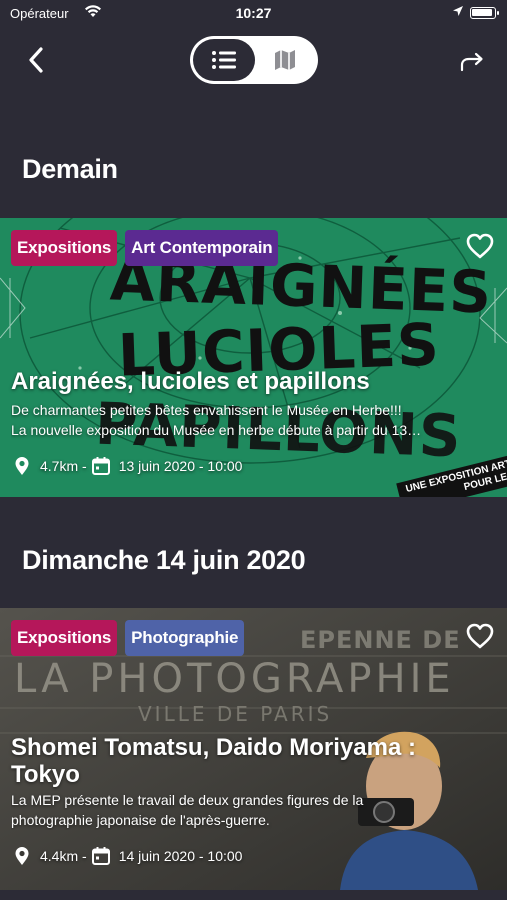 The width and height of the screenshot is (507, 900). Describe the element at coordinates (180, 856) in the screenshot. I see `event-date: 14 juin 2020 - 10:00` at that location.